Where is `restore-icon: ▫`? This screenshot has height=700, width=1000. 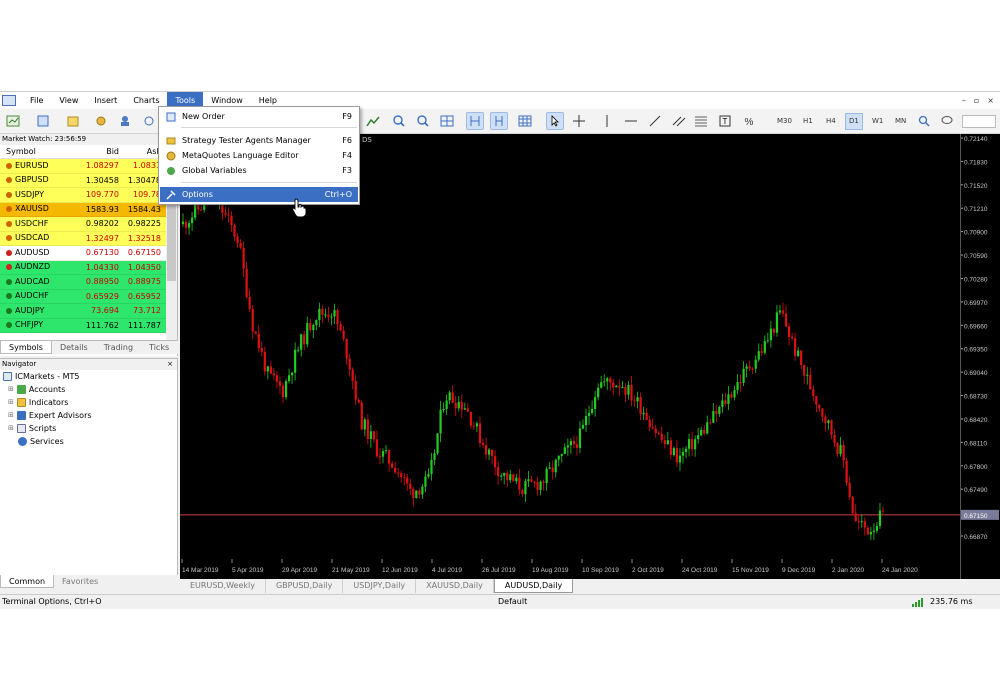 restore-icon: ▫ is located at coordinates (976, 100).